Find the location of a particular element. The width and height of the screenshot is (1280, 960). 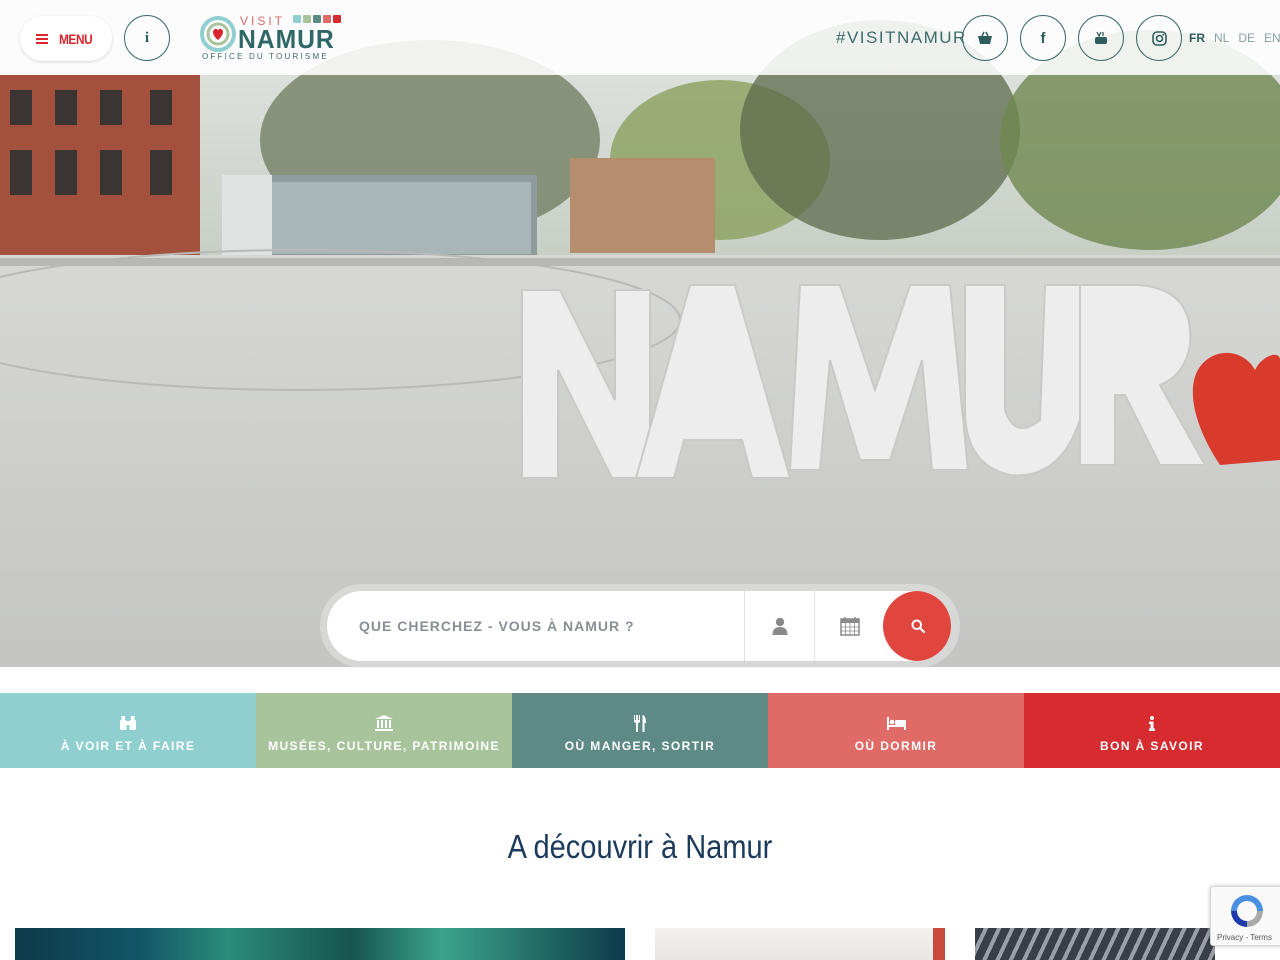

search-button is located at coordinates (917, 626).